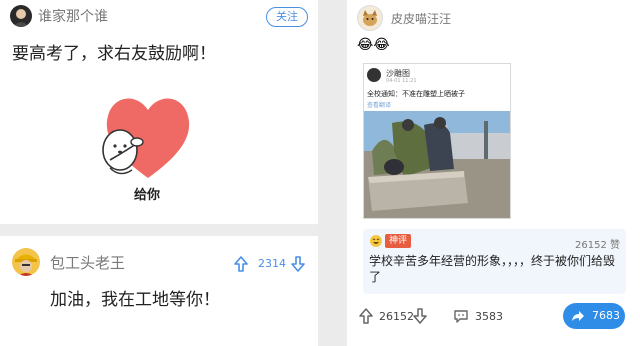 This screenshot has width=640, height=346. I want to click on embed-author-avatar, so click(374, 75).